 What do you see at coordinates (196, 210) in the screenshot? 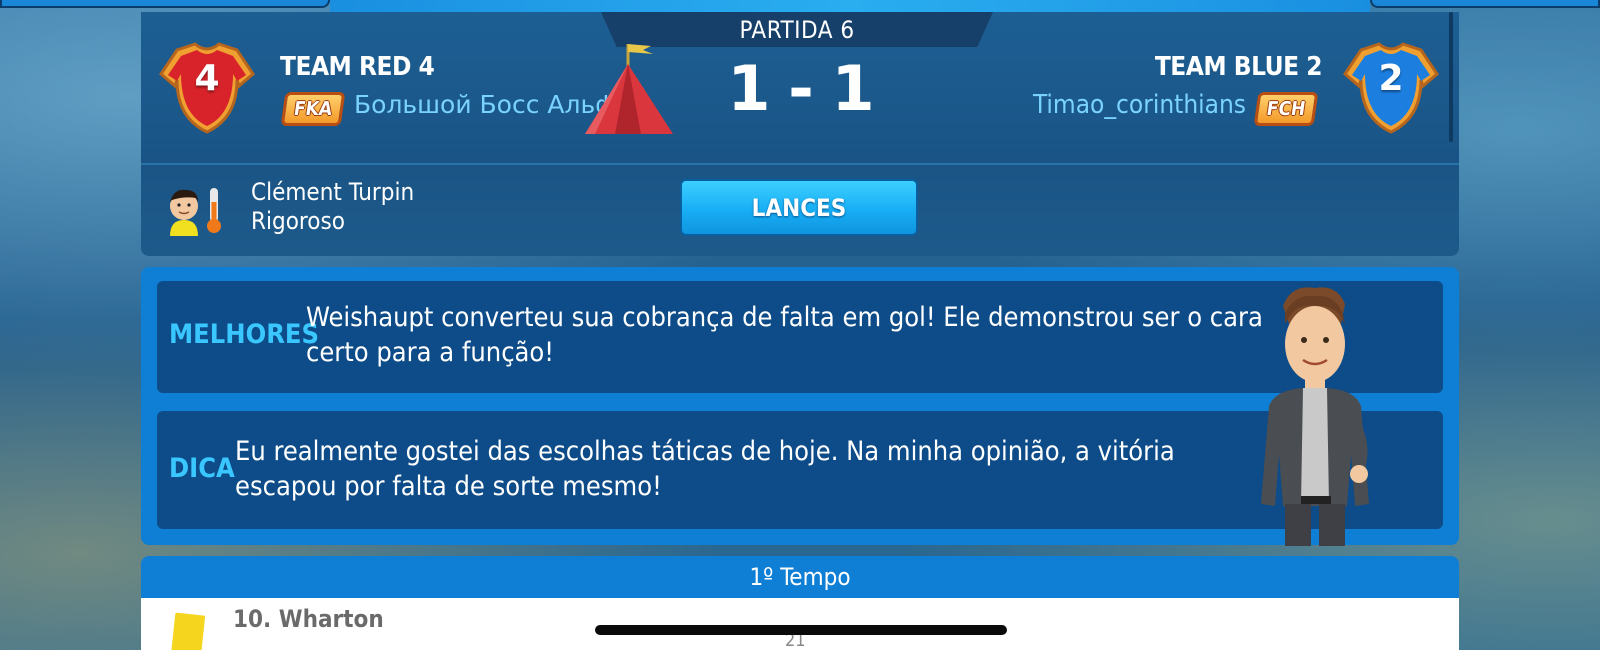
I see `referee-avatar-icon` at bounding box center [196, 210].